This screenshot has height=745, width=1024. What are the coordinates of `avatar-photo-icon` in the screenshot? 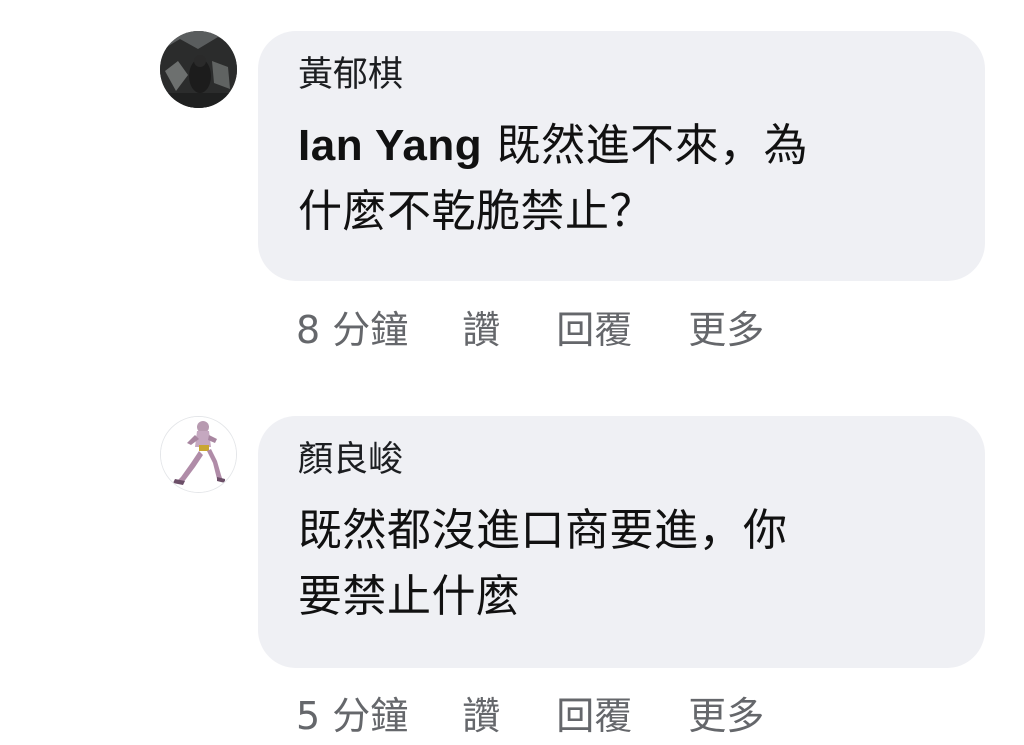 It's located at (198, 69).